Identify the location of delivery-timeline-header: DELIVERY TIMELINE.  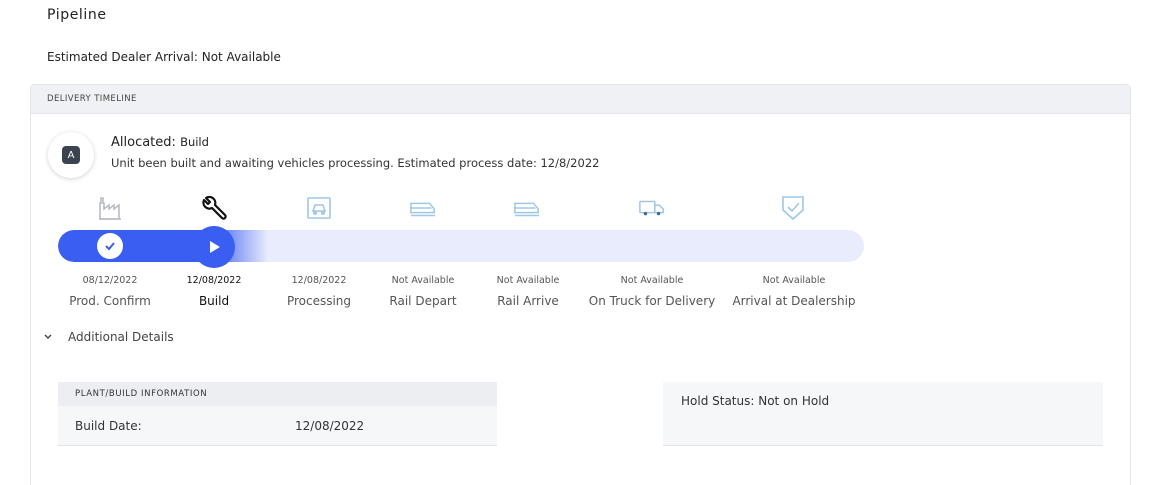
(580, 99).